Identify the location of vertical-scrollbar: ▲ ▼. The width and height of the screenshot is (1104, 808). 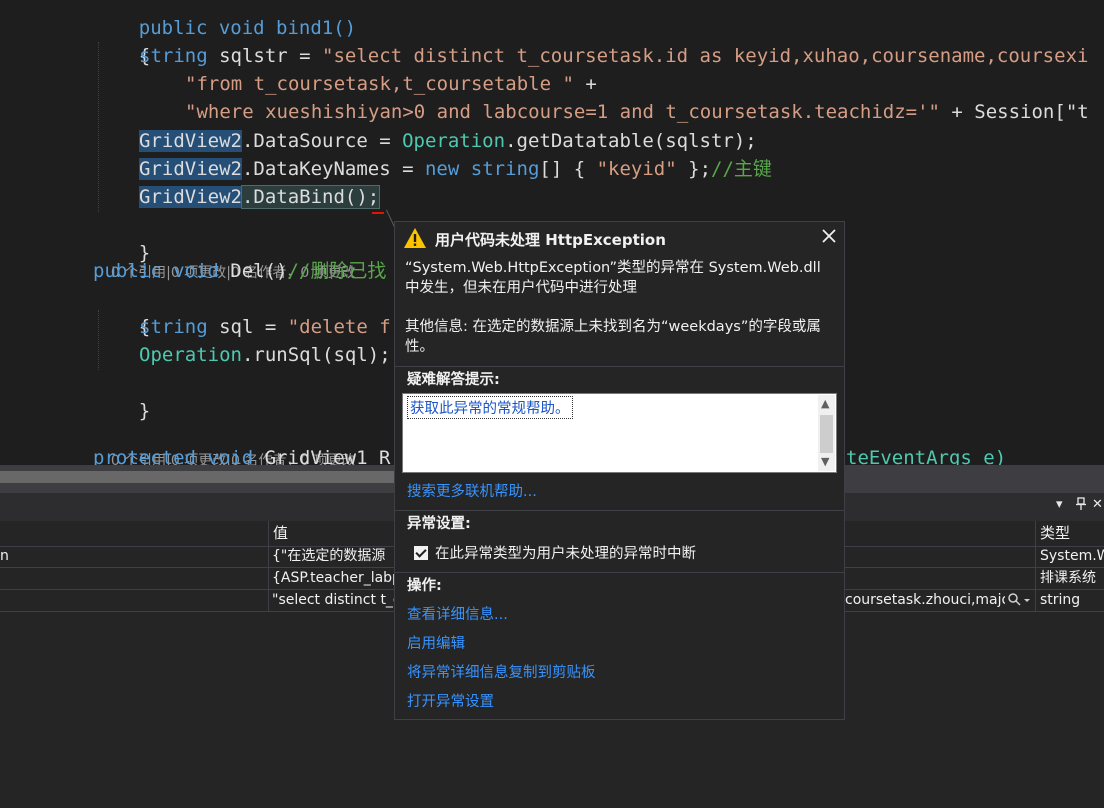
(826, 433).